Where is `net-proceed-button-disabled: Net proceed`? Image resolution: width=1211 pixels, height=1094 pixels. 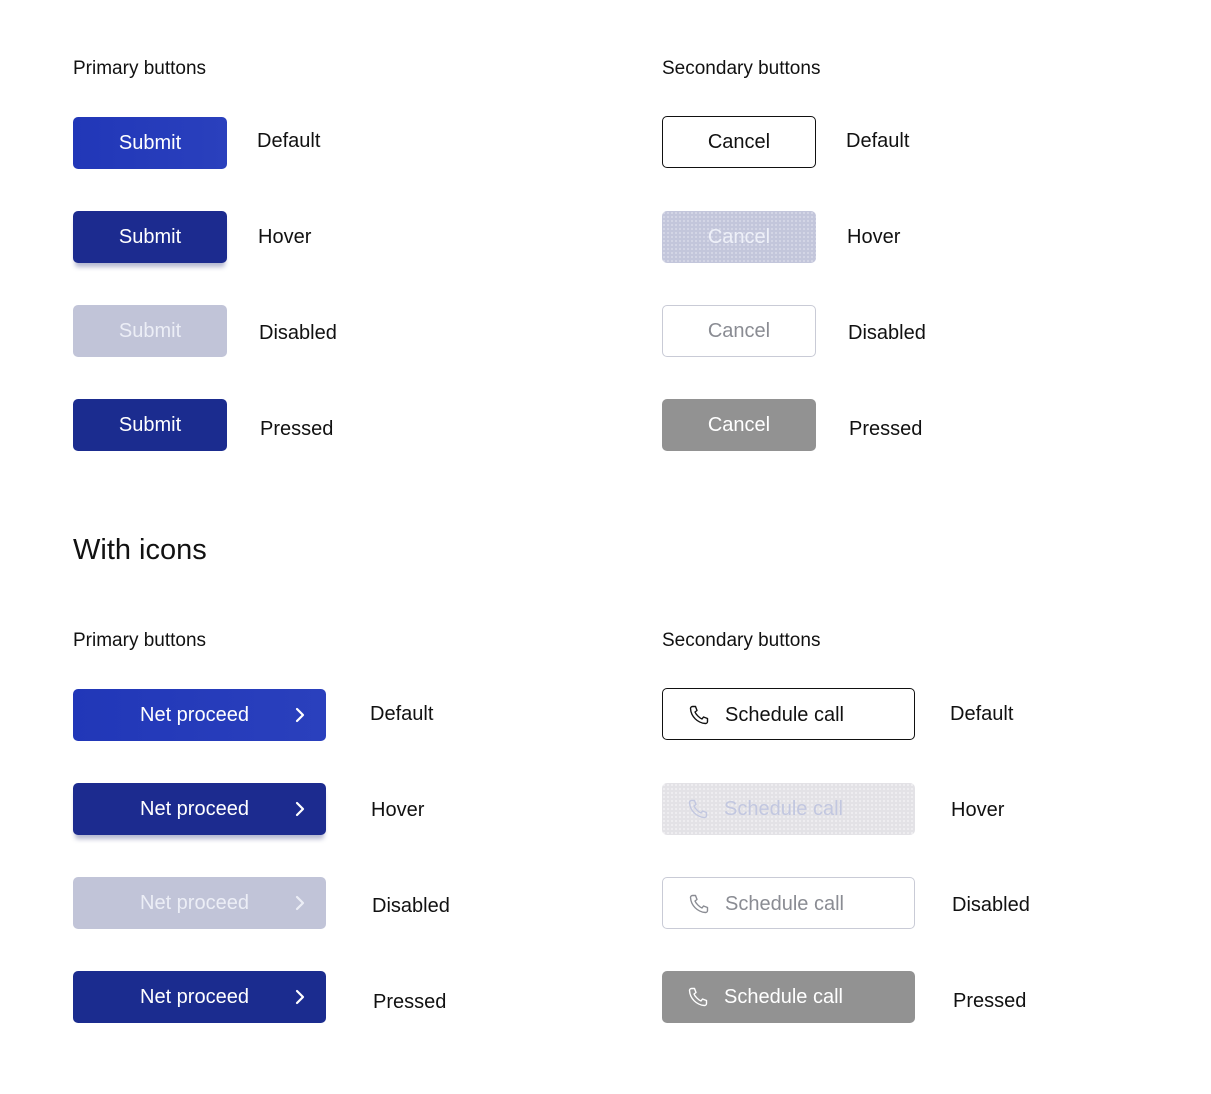
net-proceed-button-disabled: Net proceed is located at coordinates (199, 903).